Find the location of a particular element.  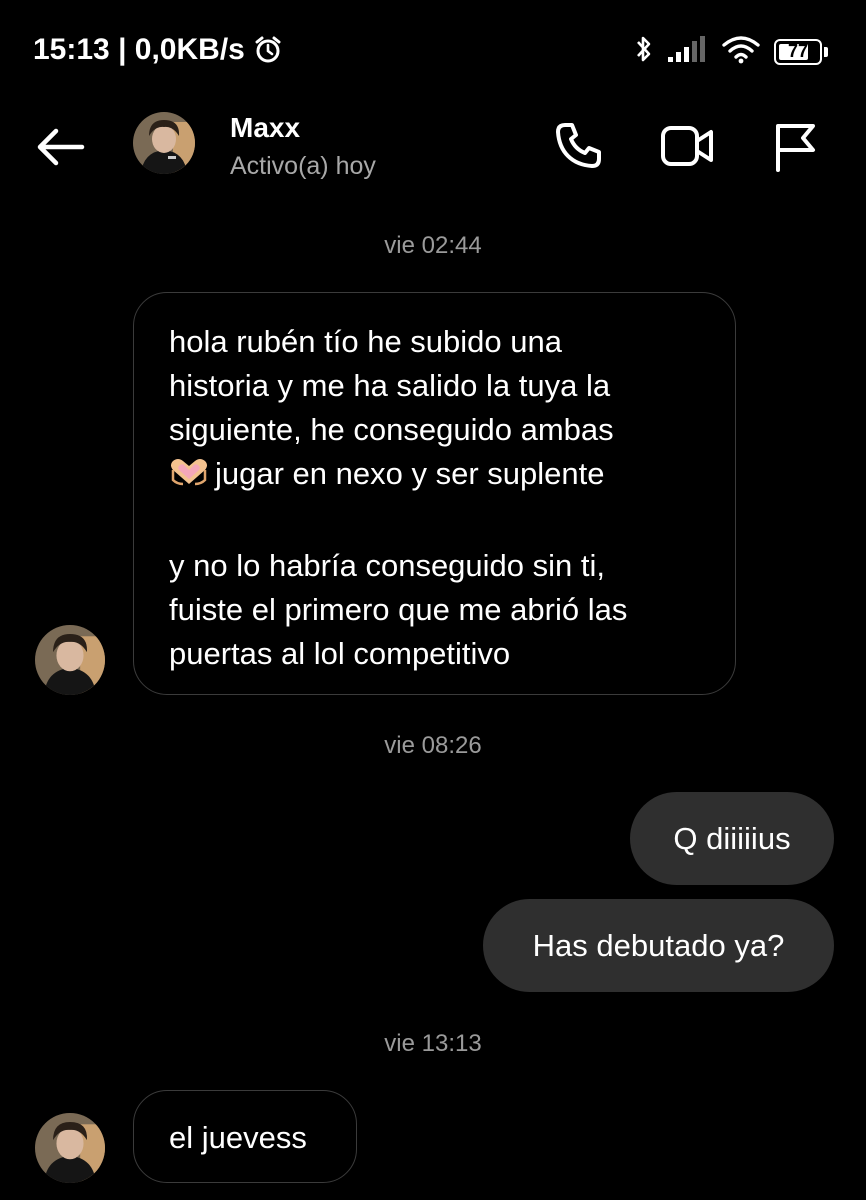

status-time-speed: 15:13 | 0,0KB/s is located at coordinates (139, 49).